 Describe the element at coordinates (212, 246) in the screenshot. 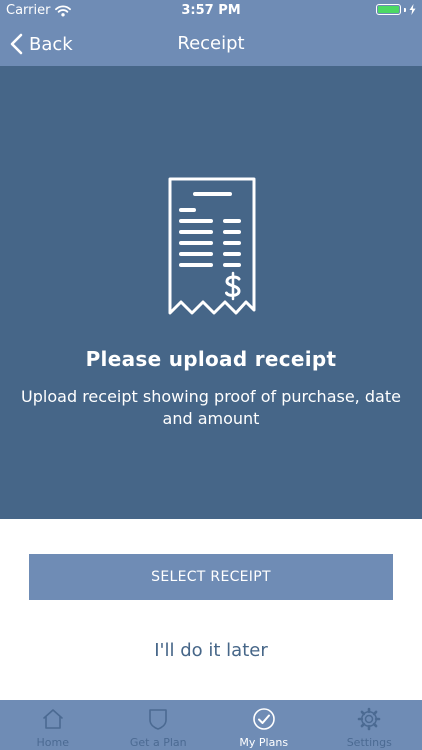

I see `receipt-icon` at that location.